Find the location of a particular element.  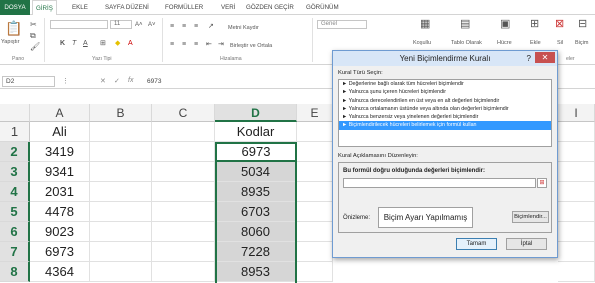

insert-cells-icon: ⊞ is located at coordinates (534, 24).